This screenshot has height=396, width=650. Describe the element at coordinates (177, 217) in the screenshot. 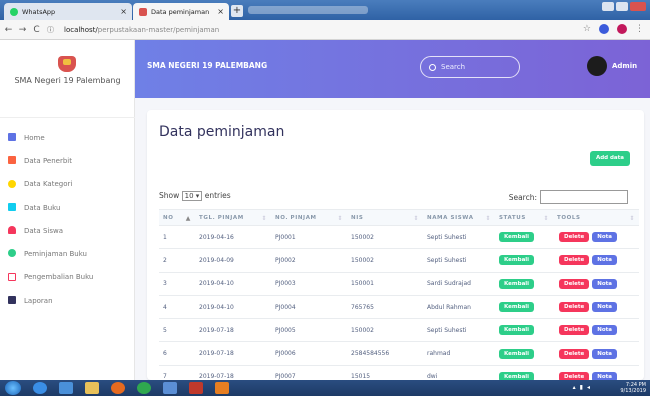

I see `column-header: NO ▲` at that location.